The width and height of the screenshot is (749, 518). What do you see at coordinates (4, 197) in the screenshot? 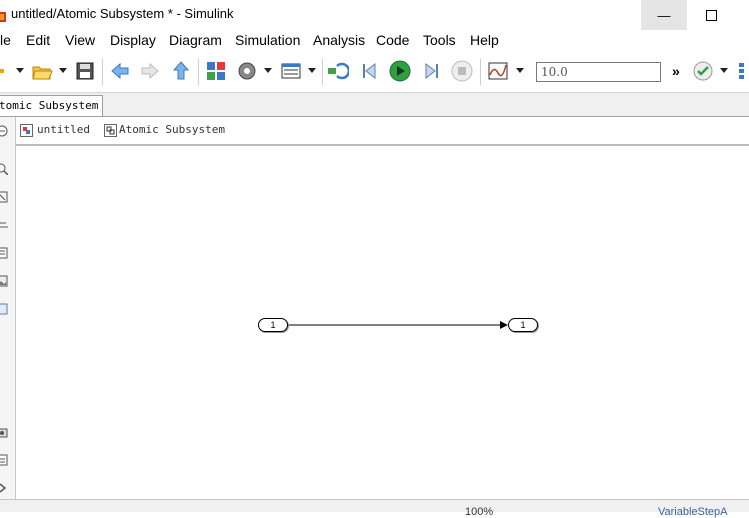
I see `fit-to-view-icon` at bounding box center [4, 197].